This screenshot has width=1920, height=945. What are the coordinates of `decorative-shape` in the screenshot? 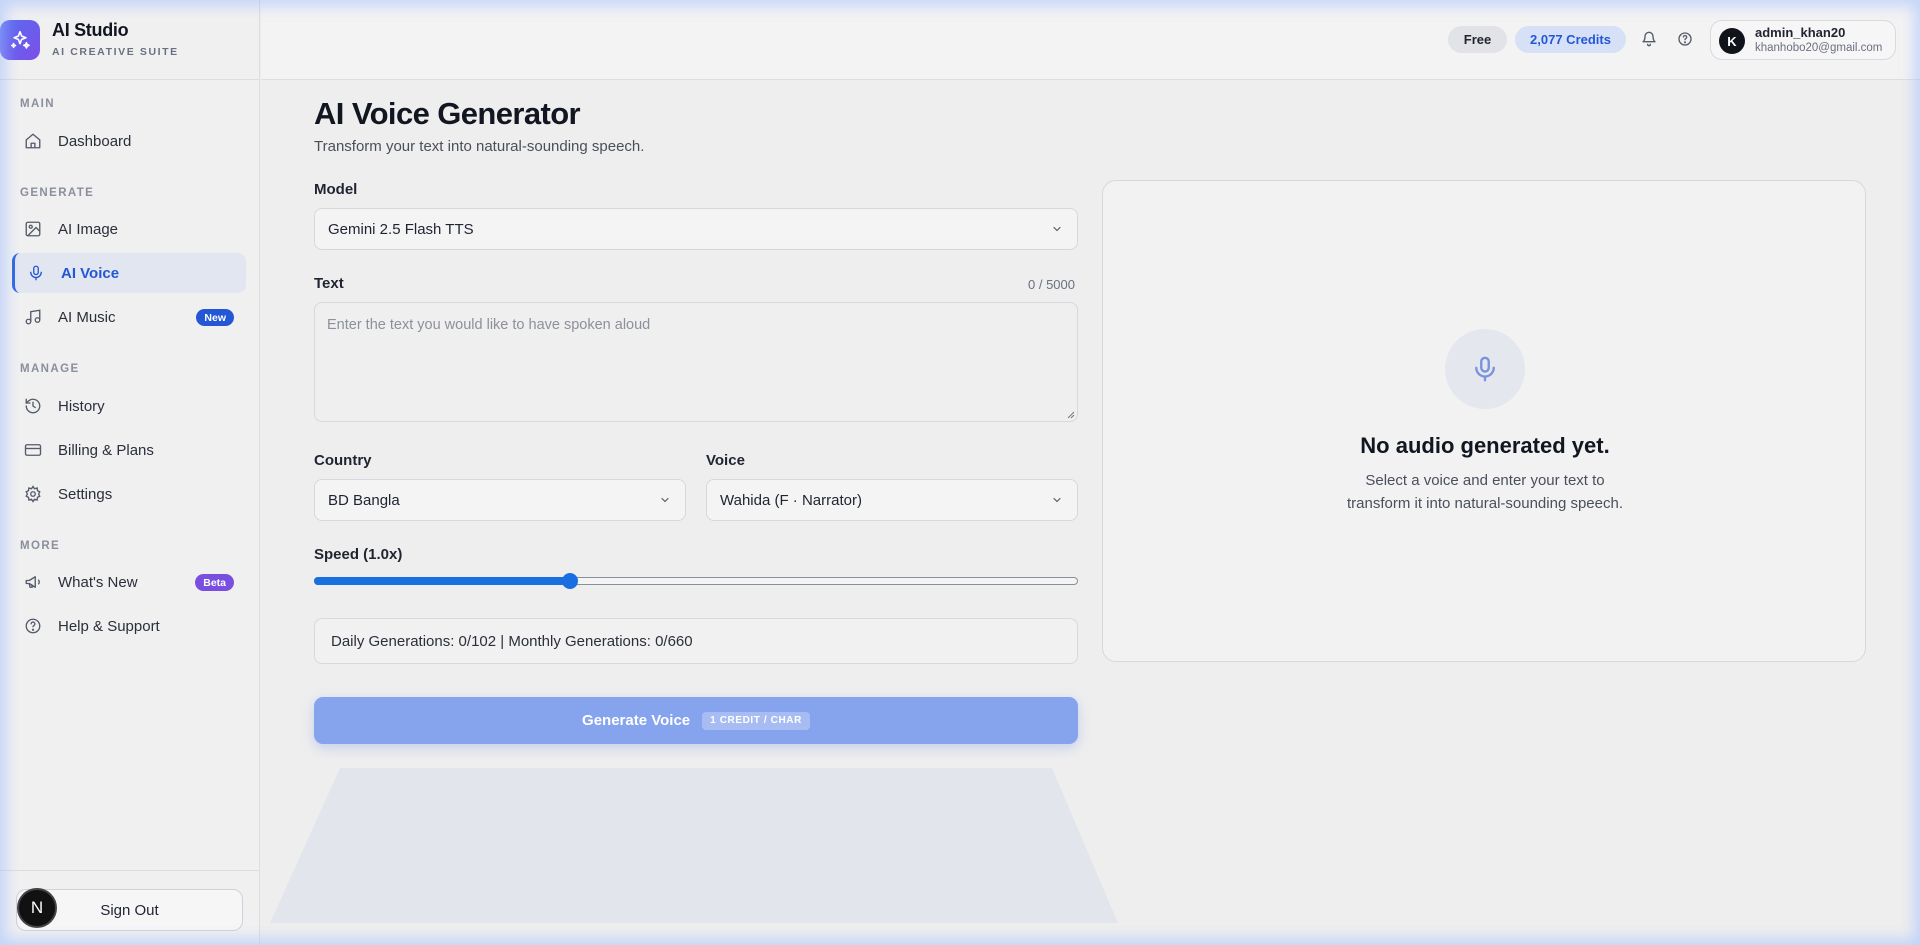 It's located at (694, 845).